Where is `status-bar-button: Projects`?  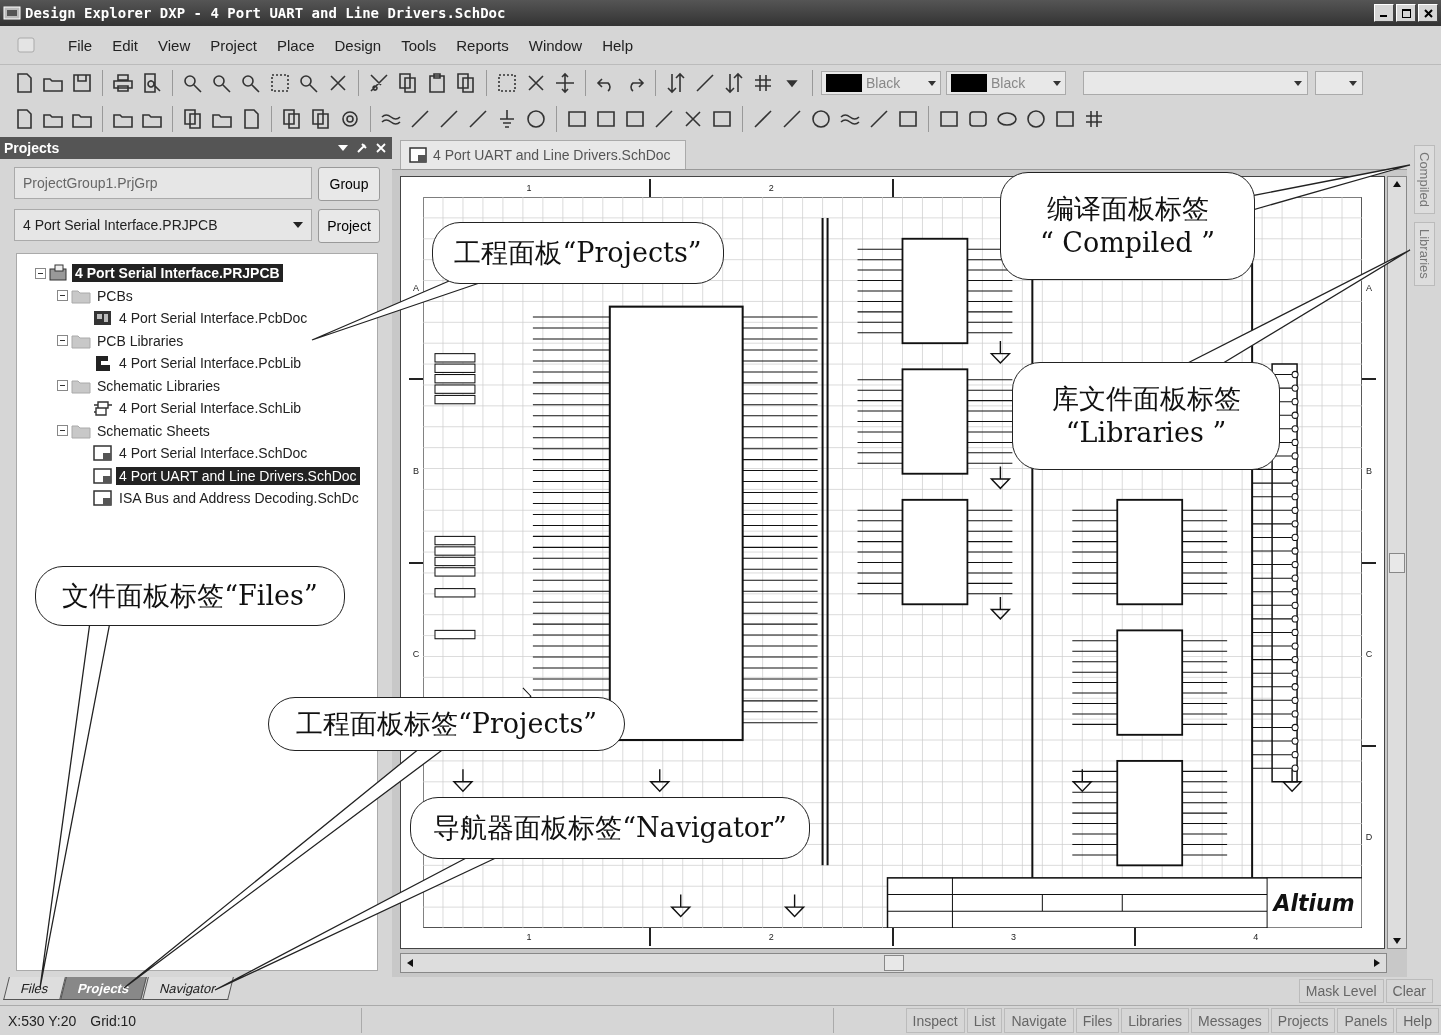 status-bar-button: Projects is located at coordinates (1303, 1020).